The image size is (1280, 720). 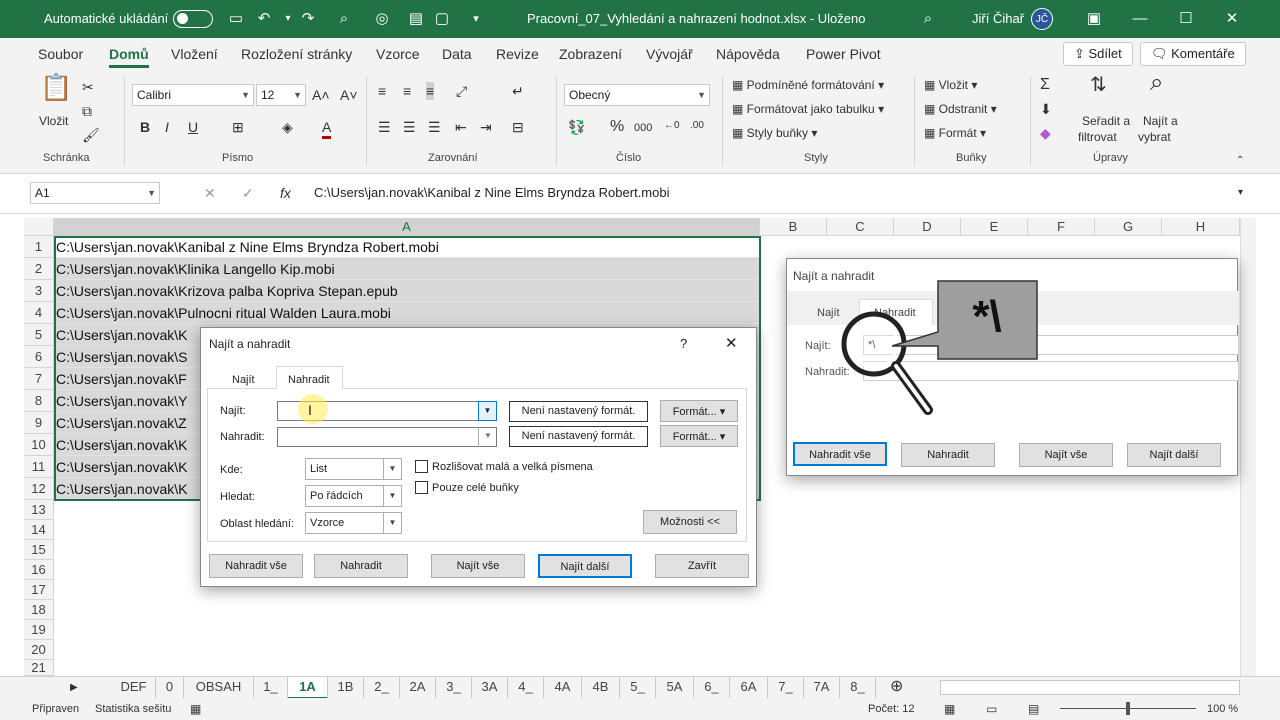 I want to click on conditional-formatting-button: ▦ Podmíněné formátování ▾, so click(x=808, y=85).